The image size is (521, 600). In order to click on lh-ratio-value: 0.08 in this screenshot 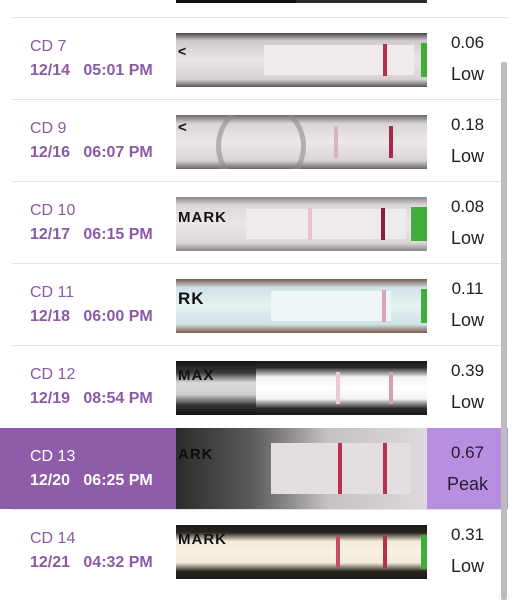, I will do `click(467, 206)`.